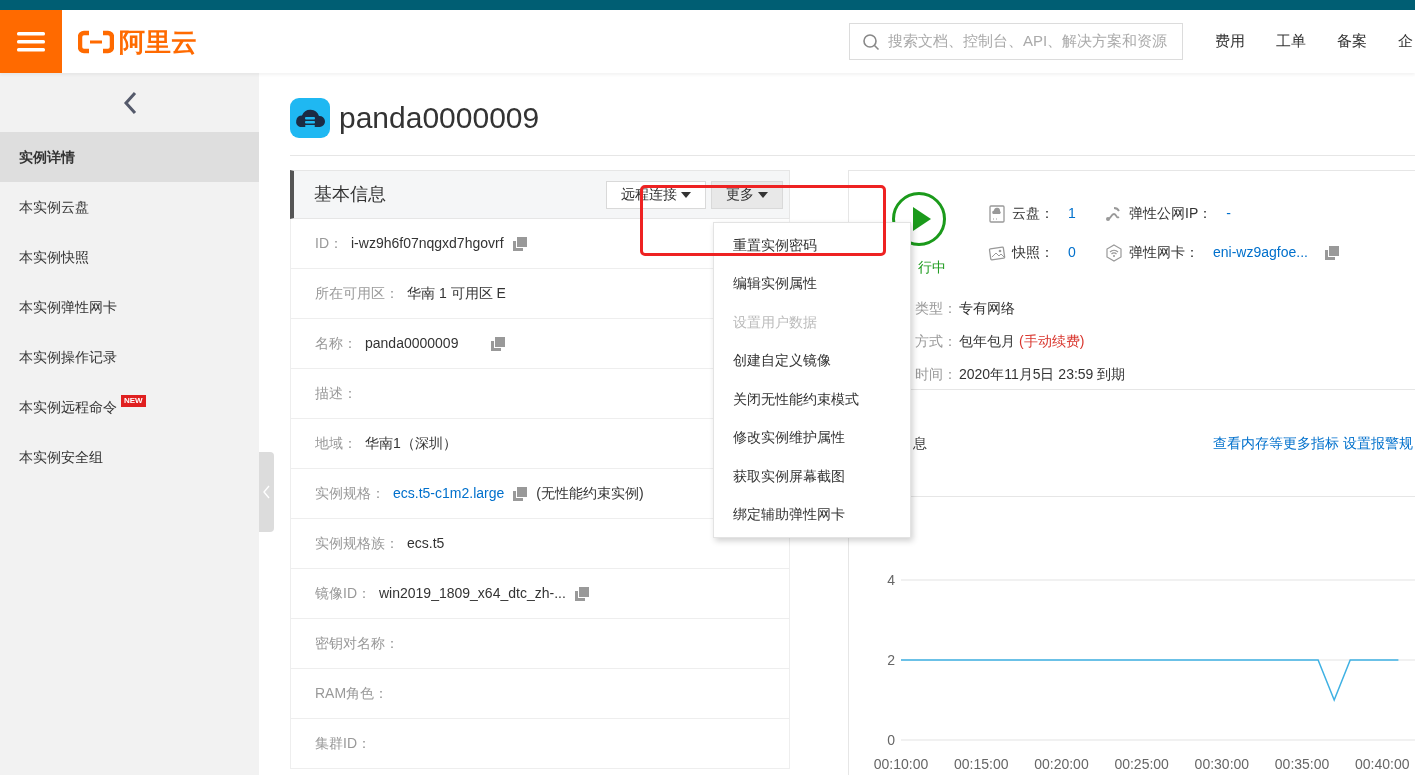  I want to click on field-value: 2020年11月5日 23:59 到期, so click(1042, 374).